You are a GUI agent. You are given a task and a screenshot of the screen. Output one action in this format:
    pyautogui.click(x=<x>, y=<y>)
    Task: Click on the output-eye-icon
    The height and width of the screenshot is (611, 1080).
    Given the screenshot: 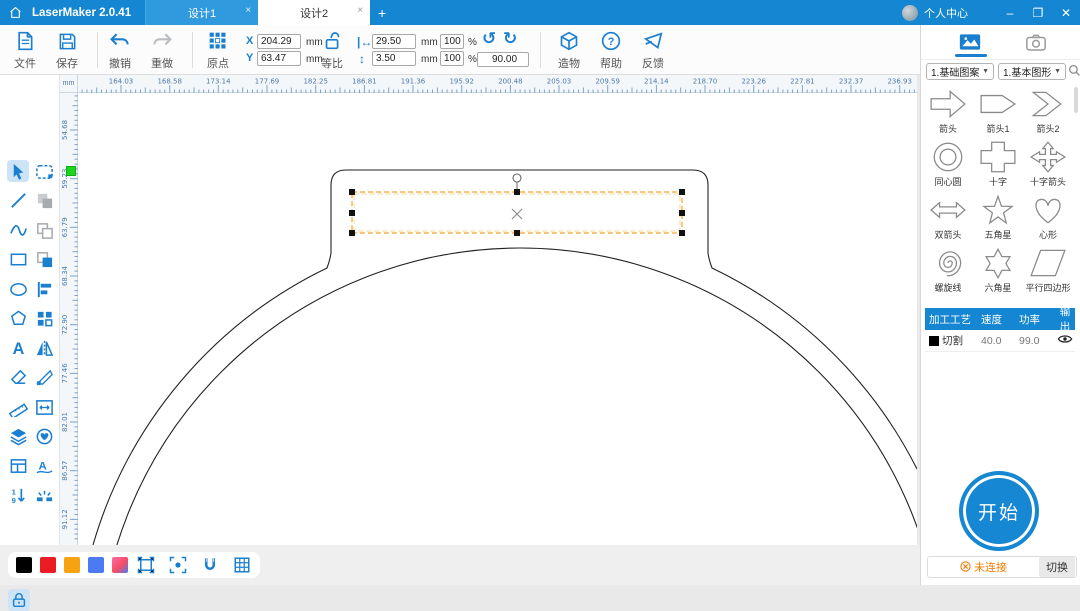 What is the action you would take?
    pyautogui.click(x=1065, y=340)
    